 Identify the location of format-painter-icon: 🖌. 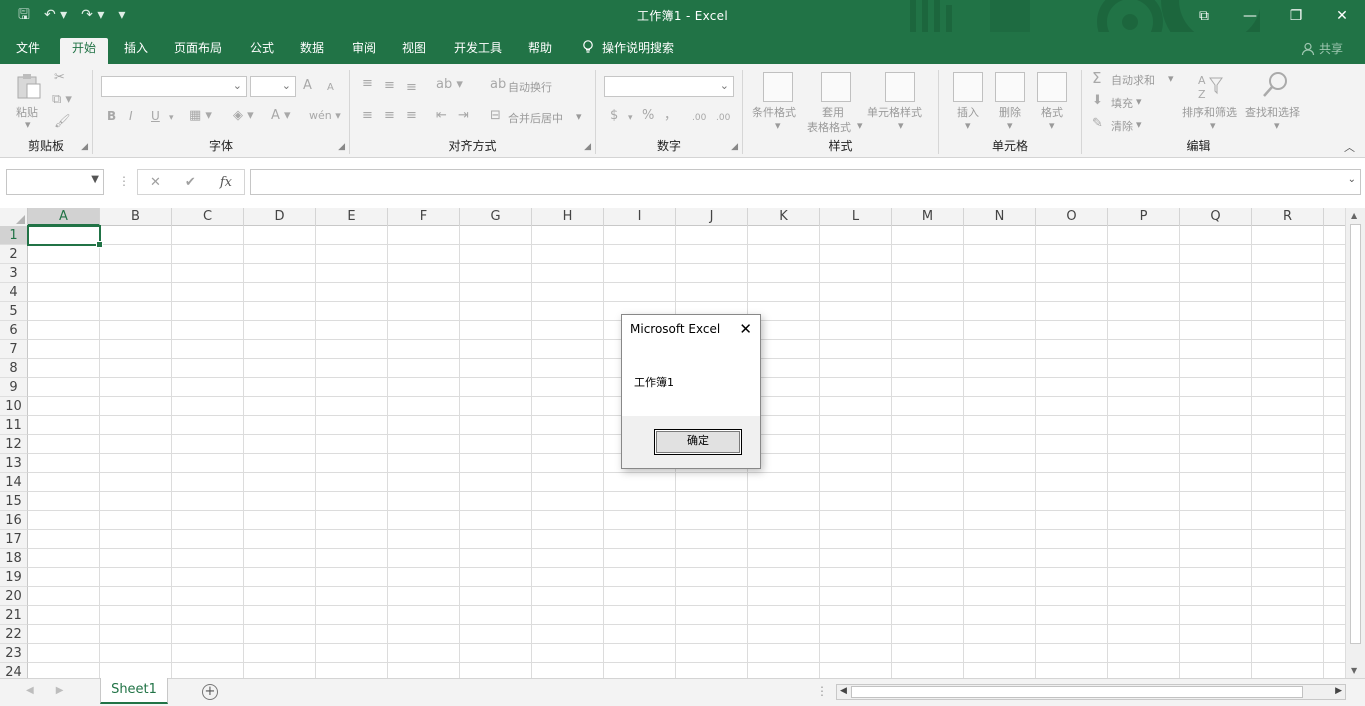
(62, 122).